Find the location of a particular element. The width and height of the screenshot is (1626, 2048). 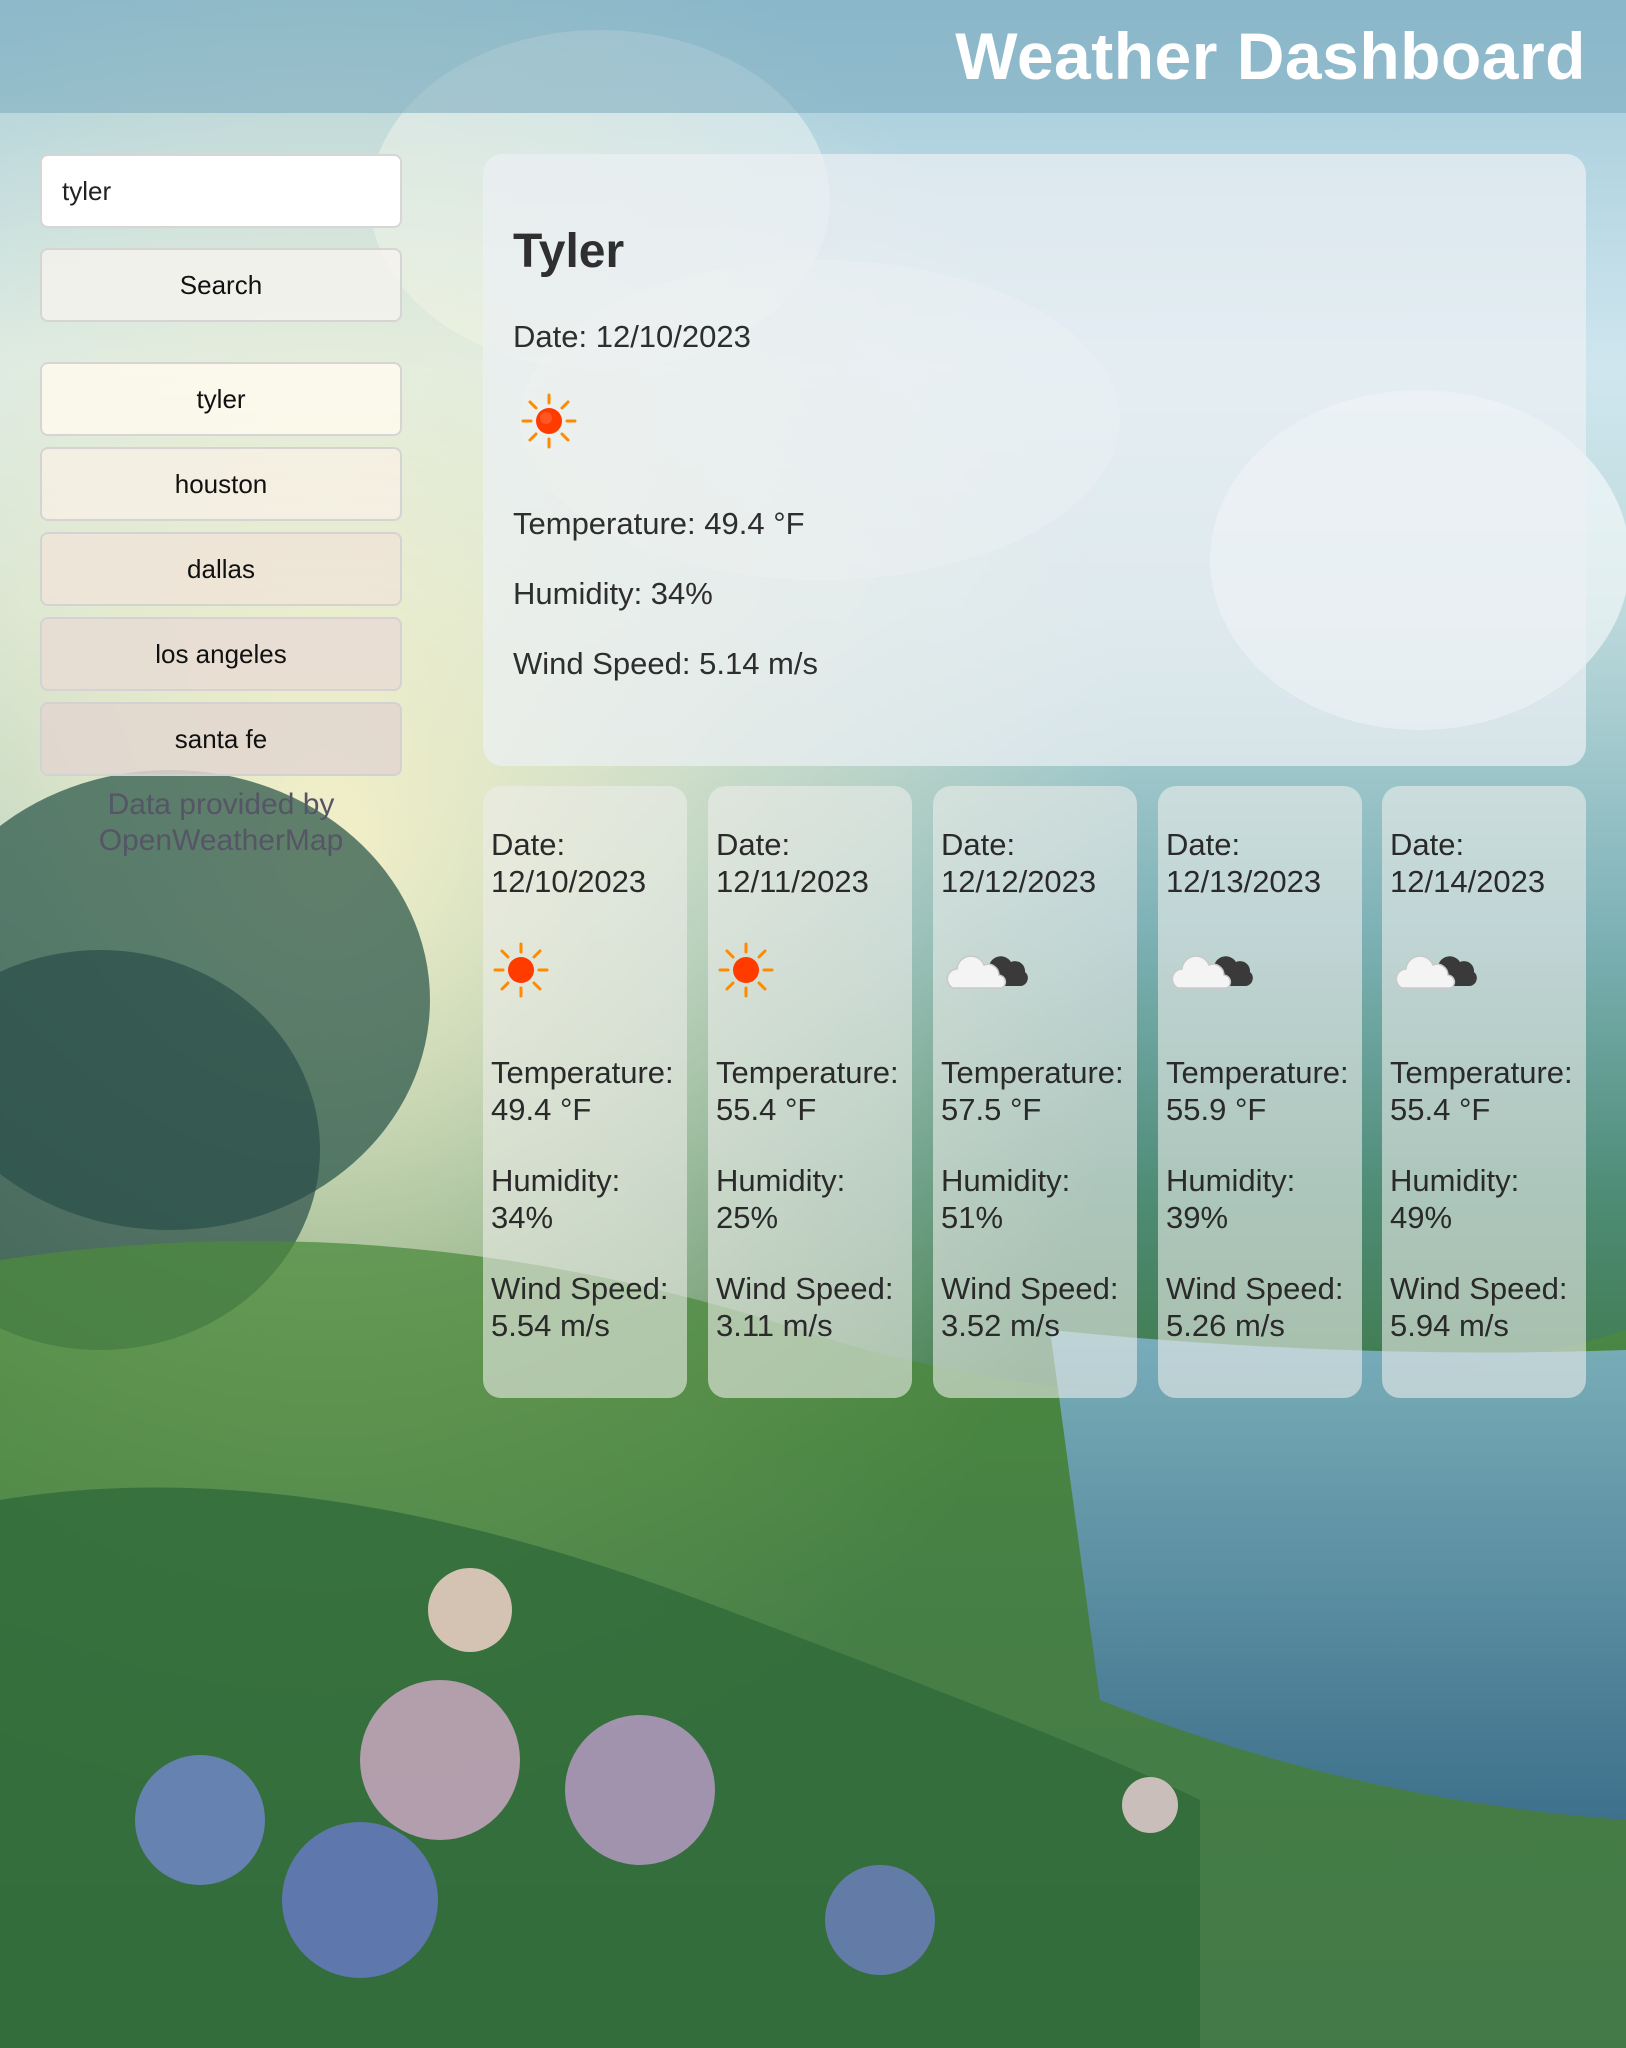

forecast-wind: 5.54 m/s is located at coordinates (550, 1325).